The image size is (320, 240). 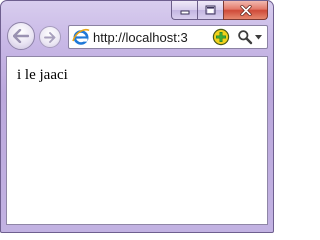 I want to click on maximize-button, so click(x=210, y=10).